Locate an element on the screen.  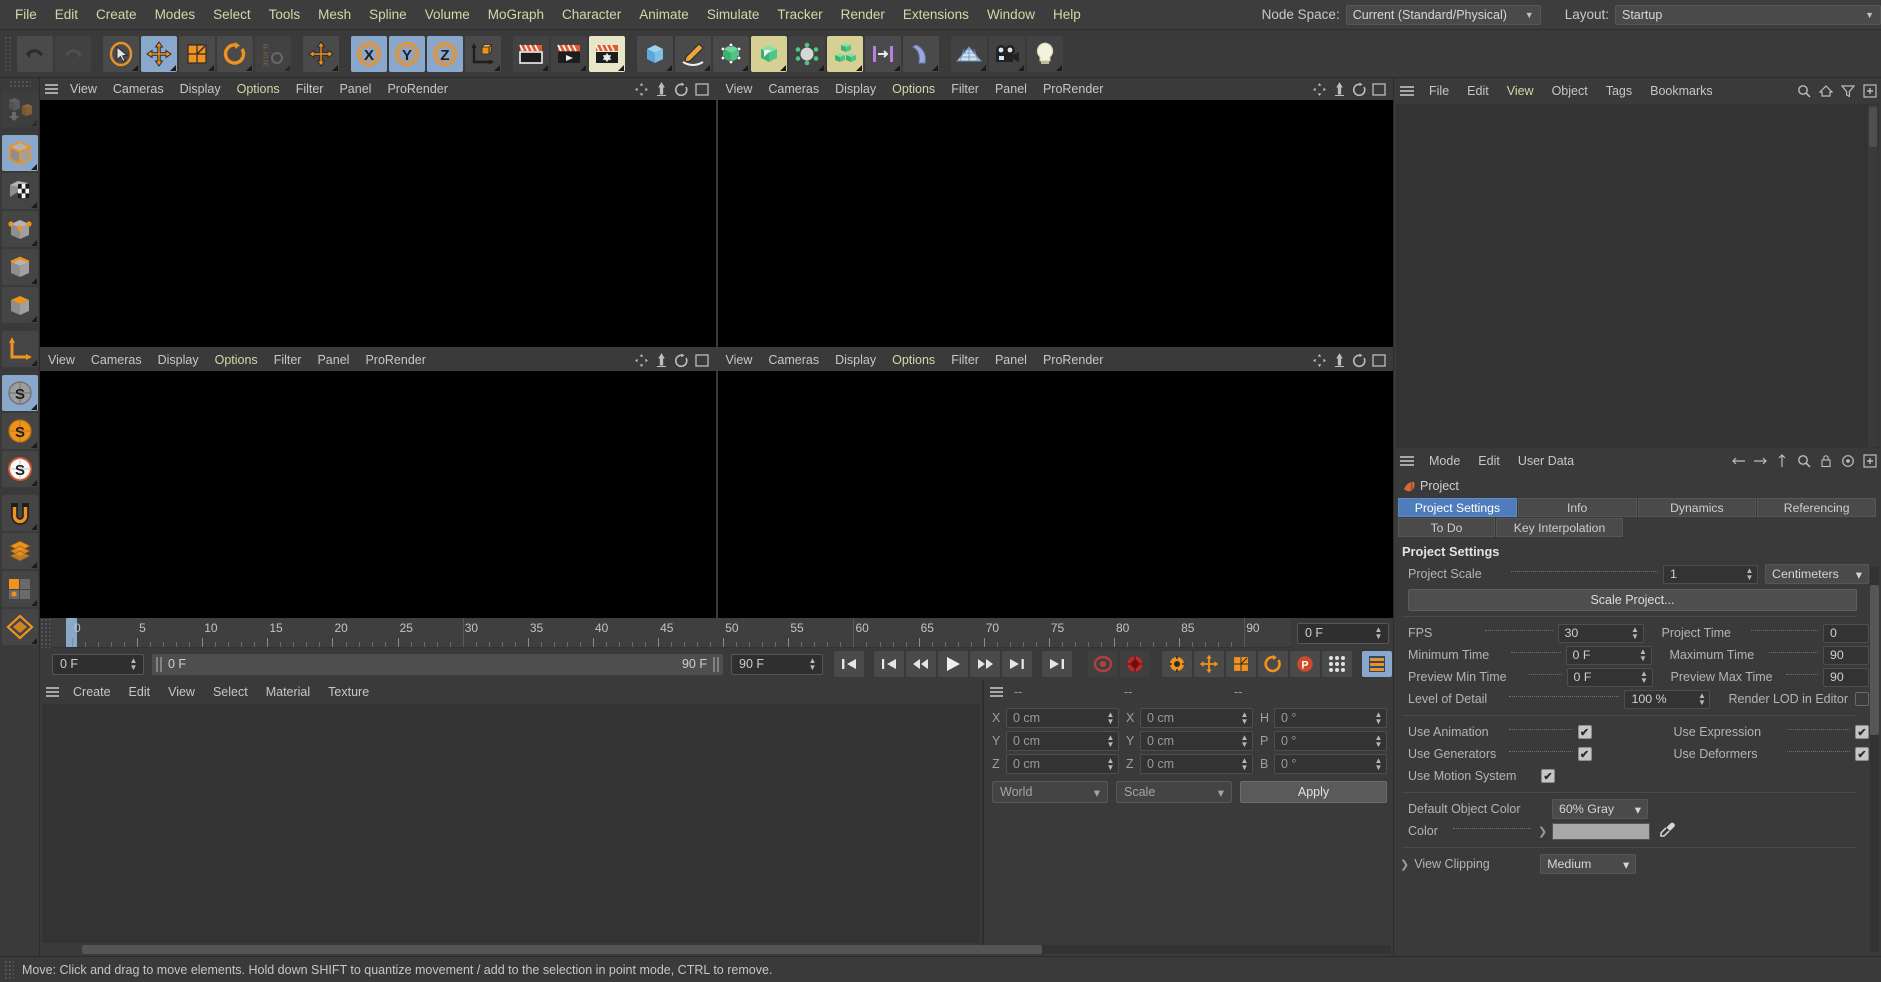
material-menu-select: Select is located at coordinates (230, 692).